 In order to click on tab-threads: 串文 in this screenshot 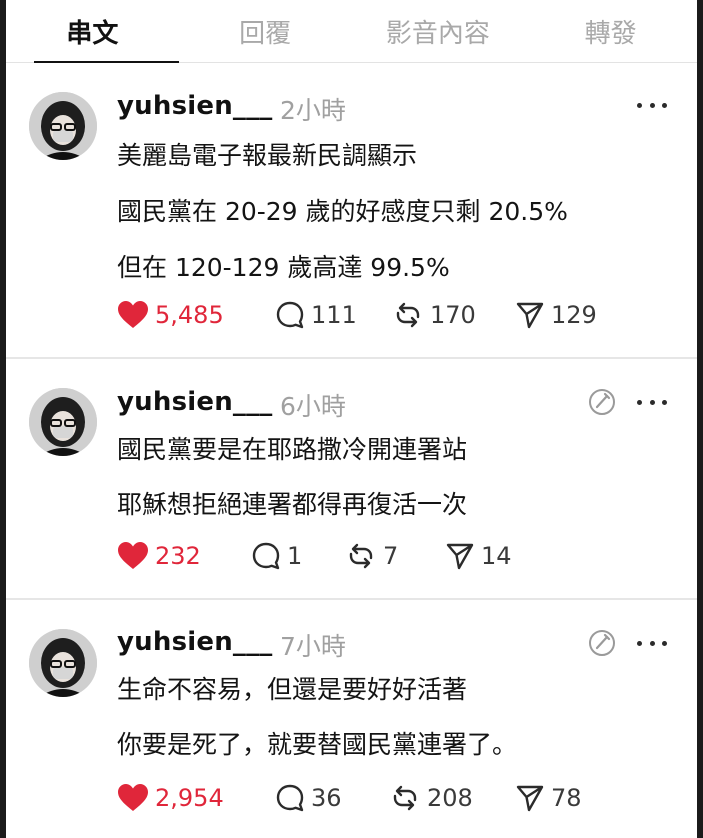, I will do `click(92, 31)`.